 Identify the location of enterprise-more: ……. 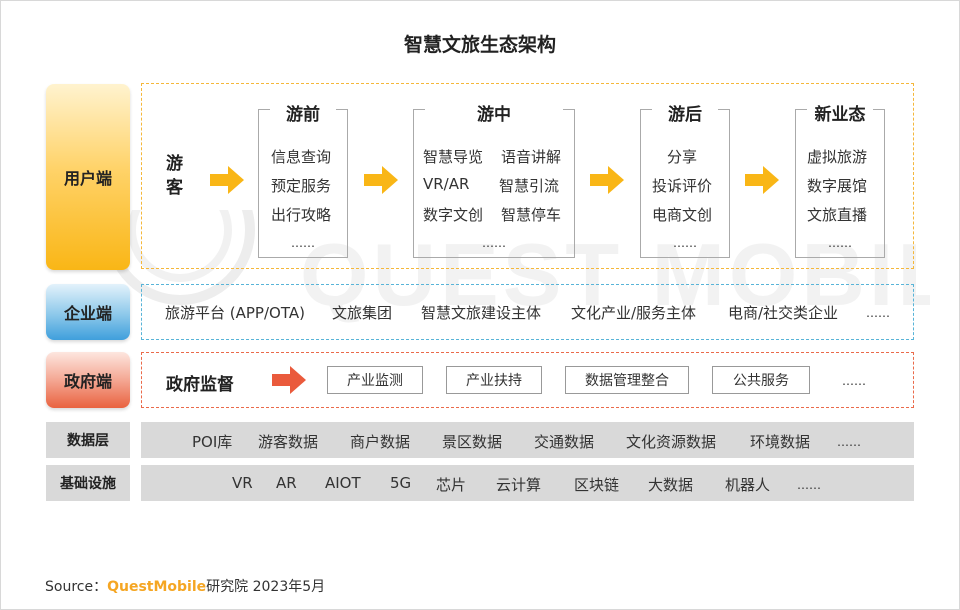
(878, 313).